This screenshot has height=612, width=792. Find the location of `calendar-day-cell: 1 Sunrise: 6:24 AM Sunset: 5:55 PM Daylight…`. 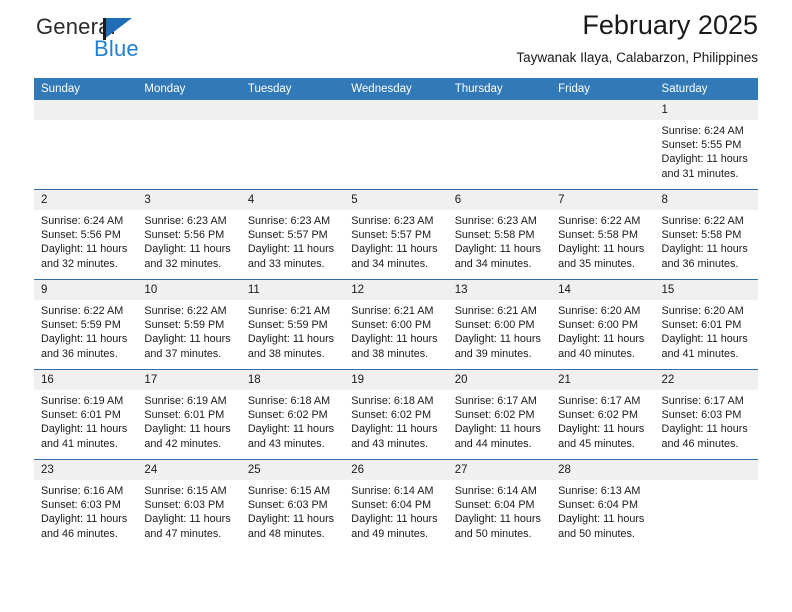

calendar-day-cell: 1 Sunrise: 6:24 AM Sunset: 5:55 PM Daylight… is located at coordinates (706, 145).